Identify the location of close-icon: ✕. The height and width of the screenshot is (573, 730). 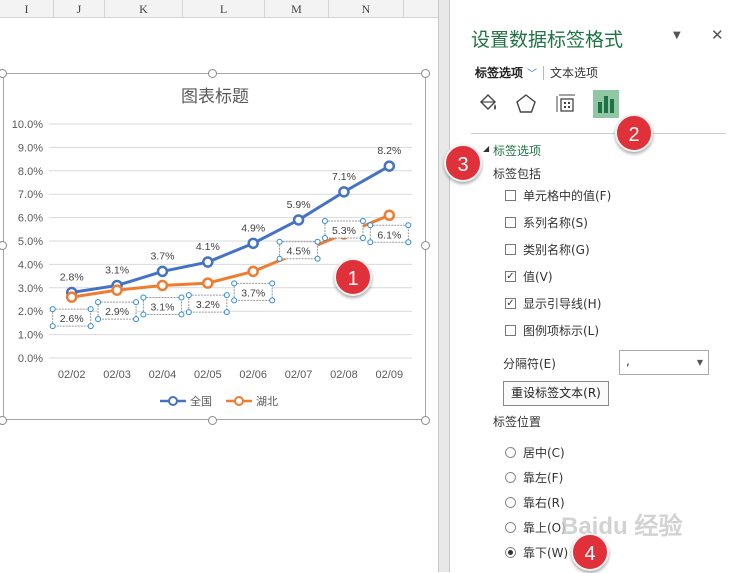
(717, 35).